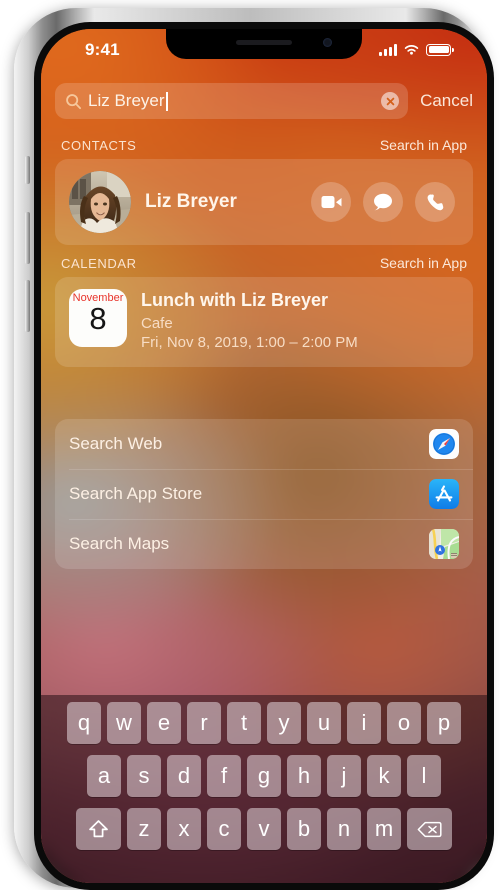 The image size is (500, 890). I want to click on contact-avatar, so click(100, 202).